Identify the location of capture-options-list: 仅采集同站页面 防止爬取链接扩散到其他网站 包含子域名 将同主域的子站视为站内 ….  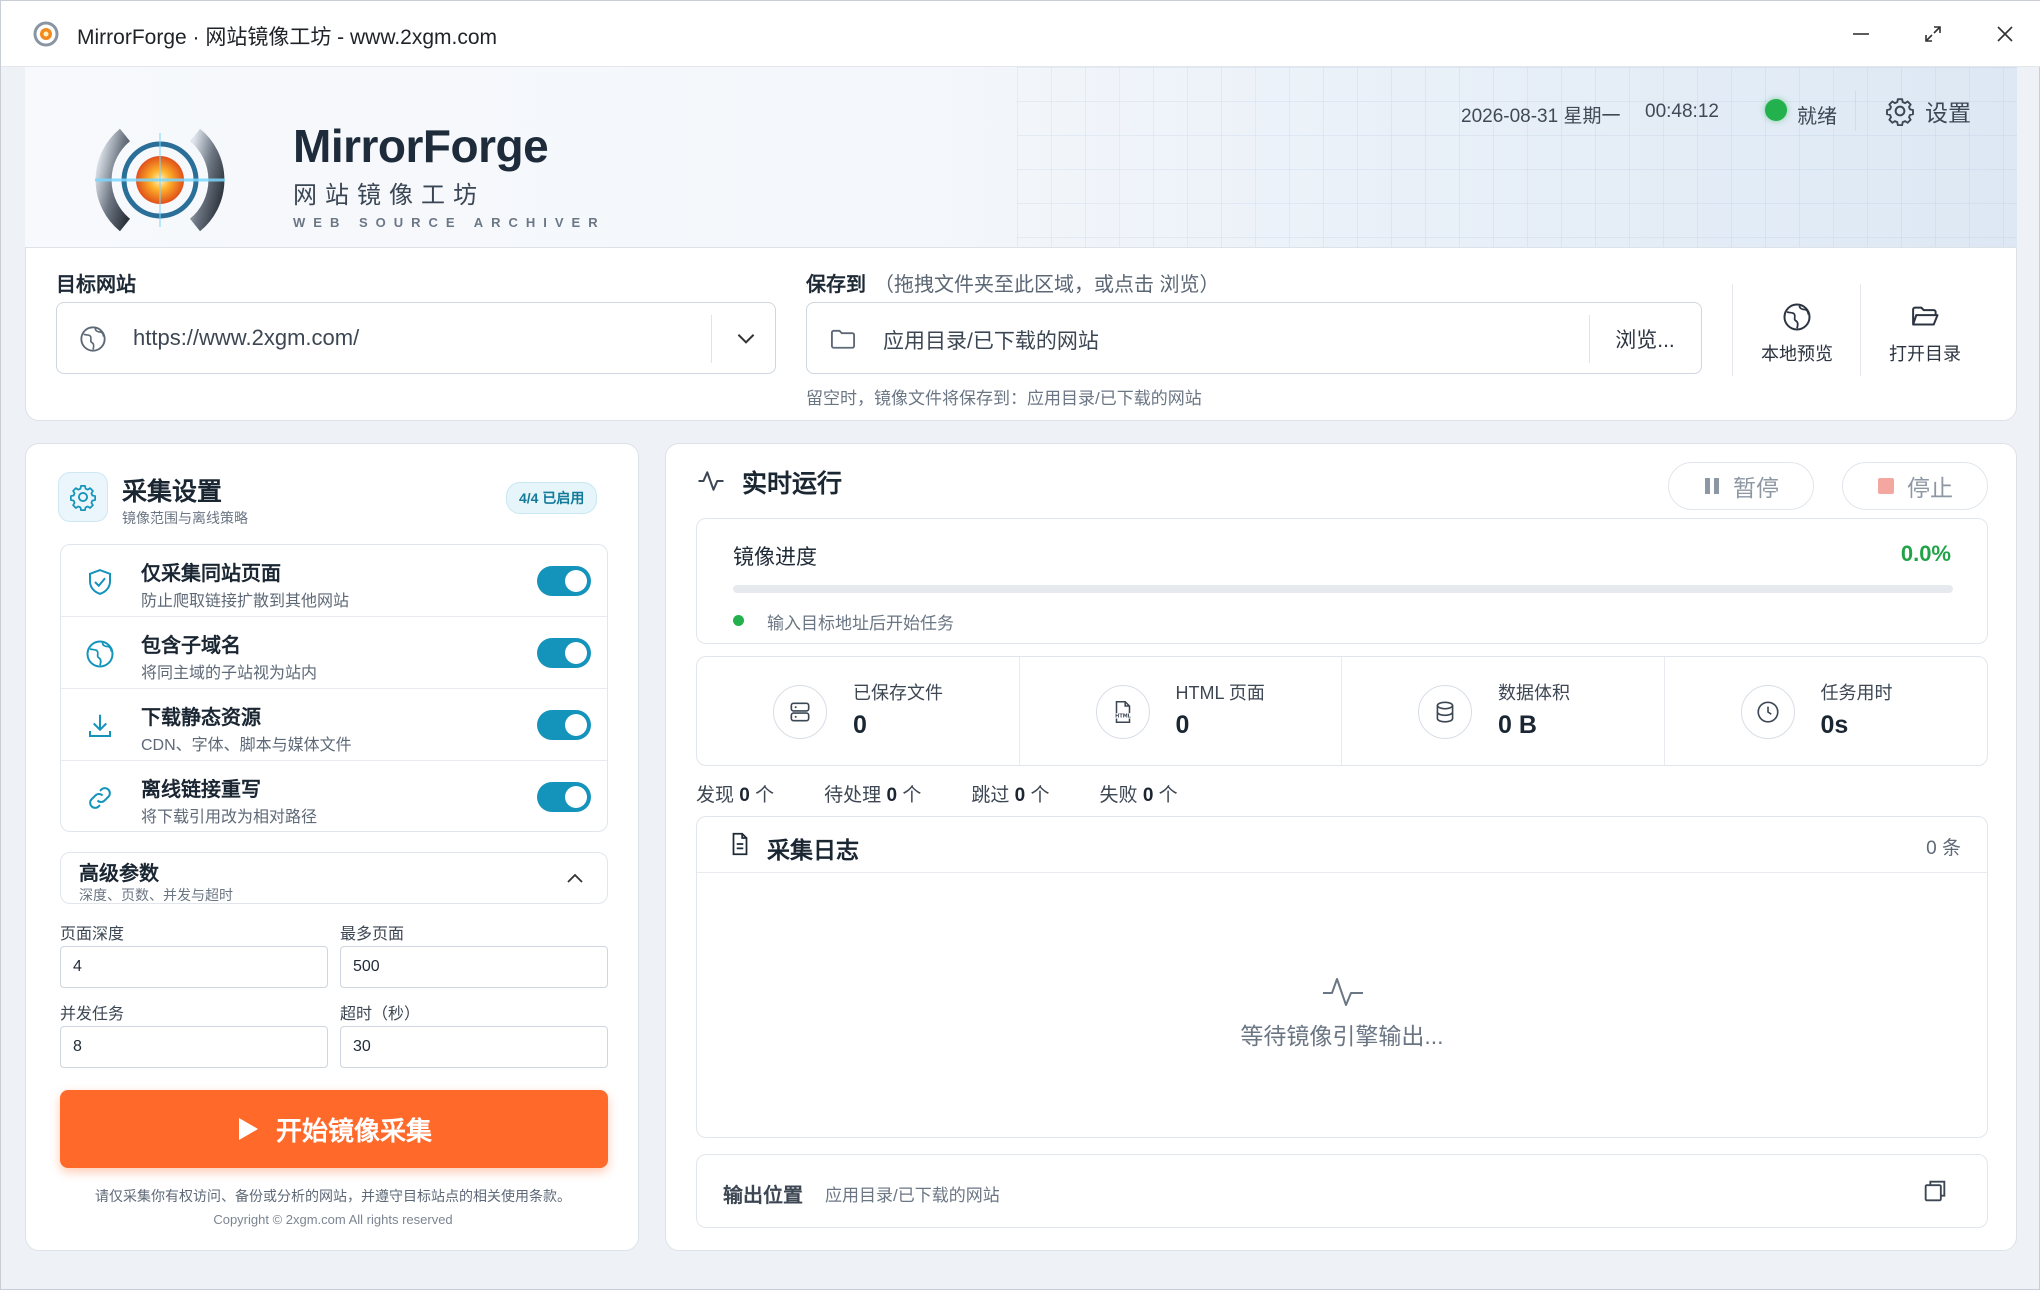
(334, 688).